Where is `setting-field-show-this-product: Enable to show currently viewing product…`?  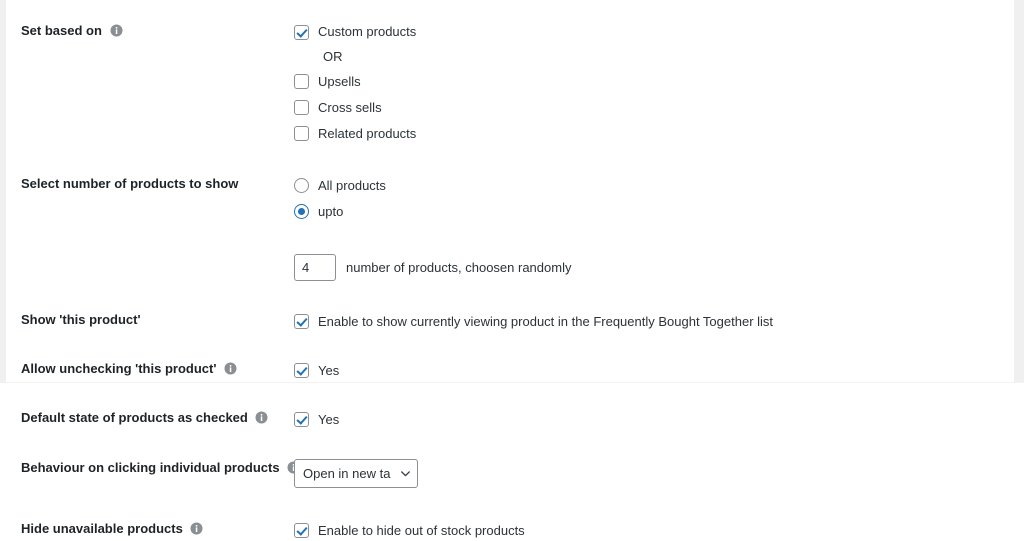 setting-field-show-this-product: Enable to show currently viewing product… is located at coordinates (659, 321).